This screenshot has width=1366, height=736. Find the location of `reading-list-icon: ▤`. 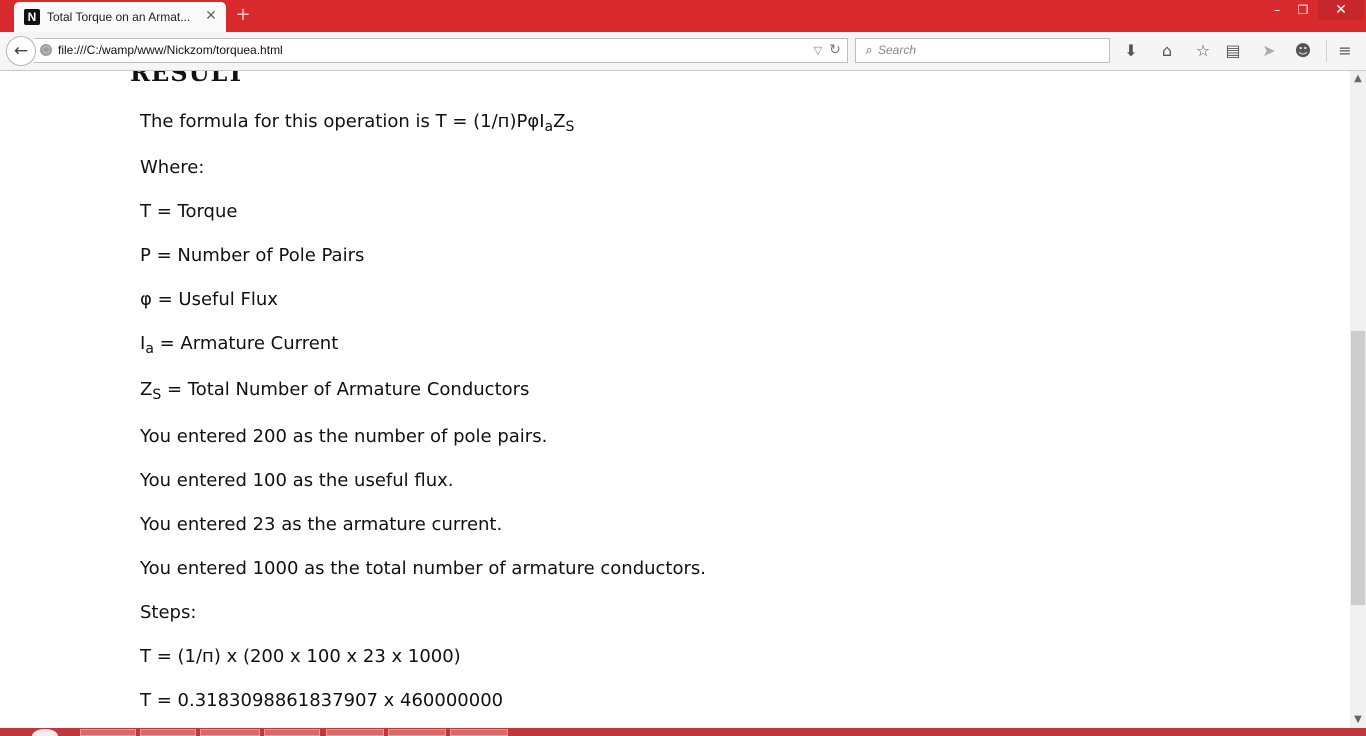

reading-list-icon: ▤ is located at coordinates (1233, 51).